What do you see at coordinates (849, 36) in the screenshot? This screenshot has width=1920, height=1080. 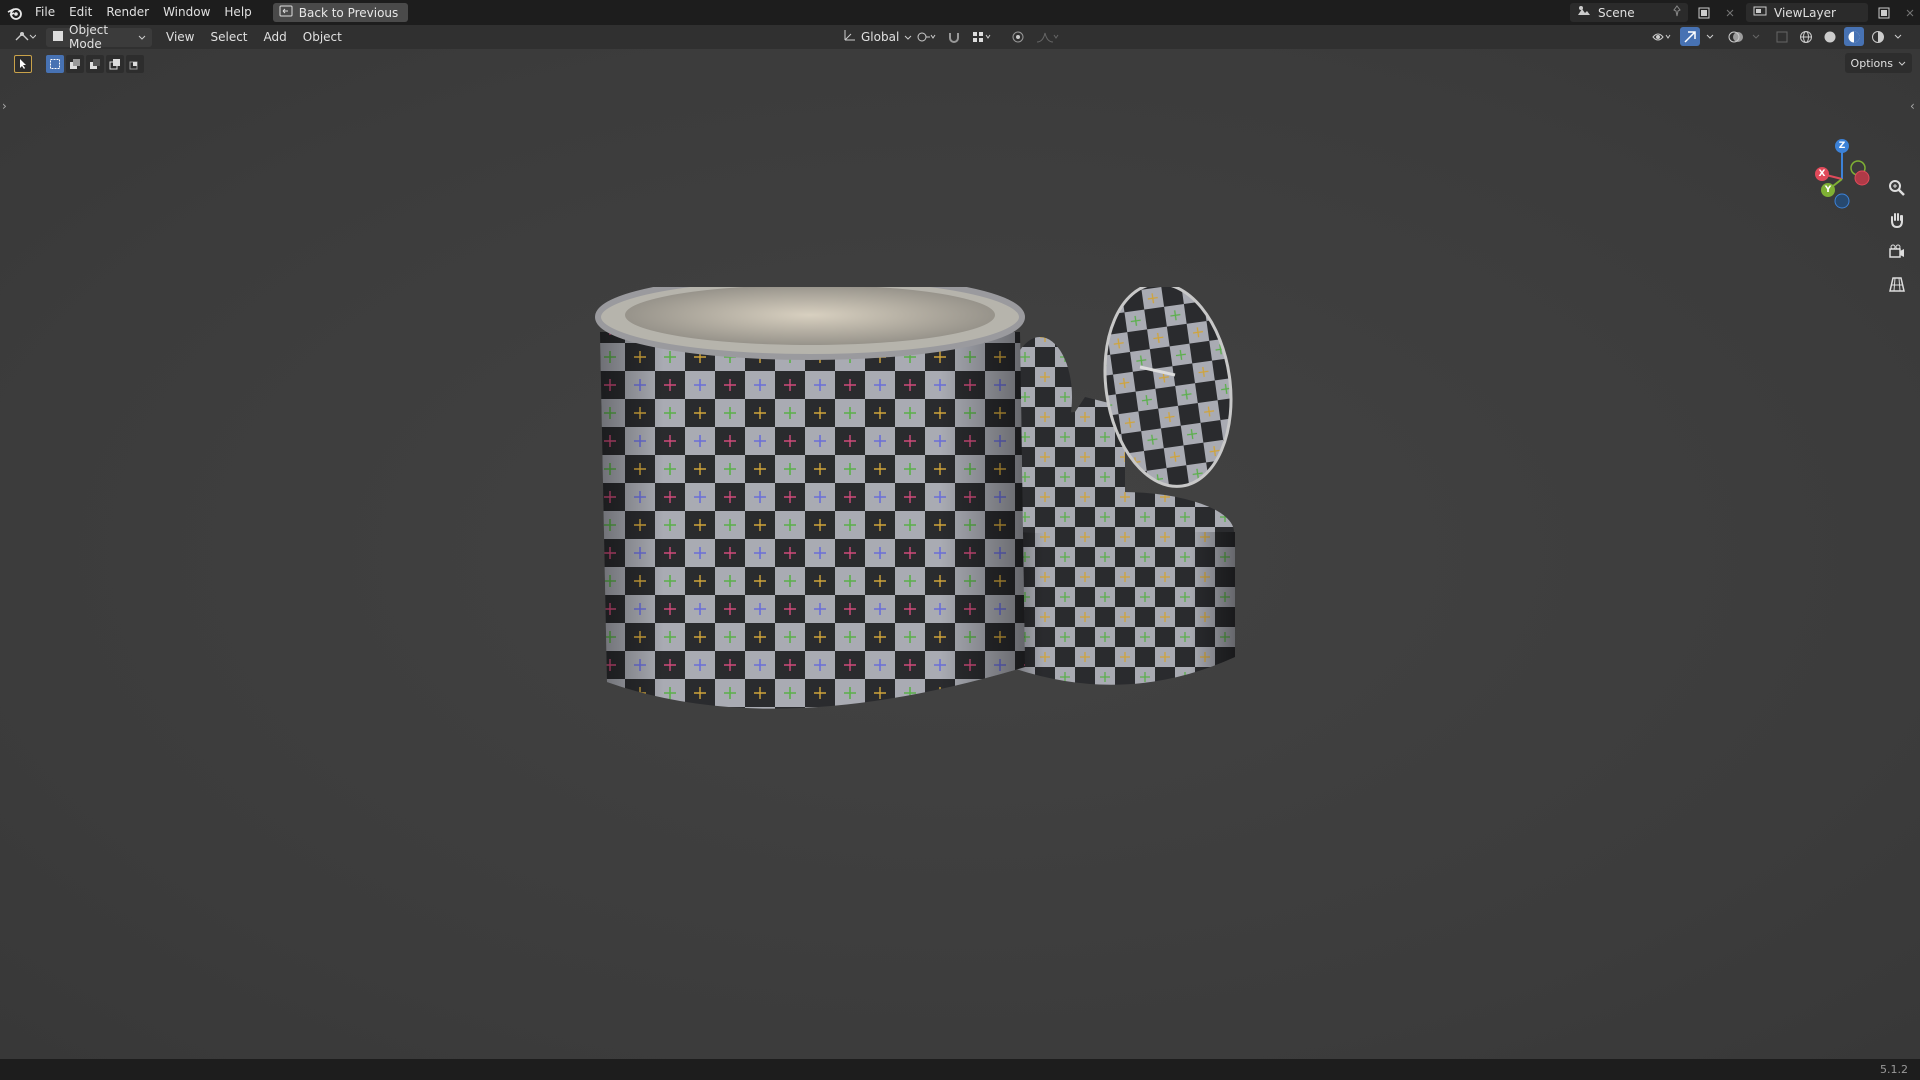 I see `orientation-axes-icon` at bounding box center [849, 36].